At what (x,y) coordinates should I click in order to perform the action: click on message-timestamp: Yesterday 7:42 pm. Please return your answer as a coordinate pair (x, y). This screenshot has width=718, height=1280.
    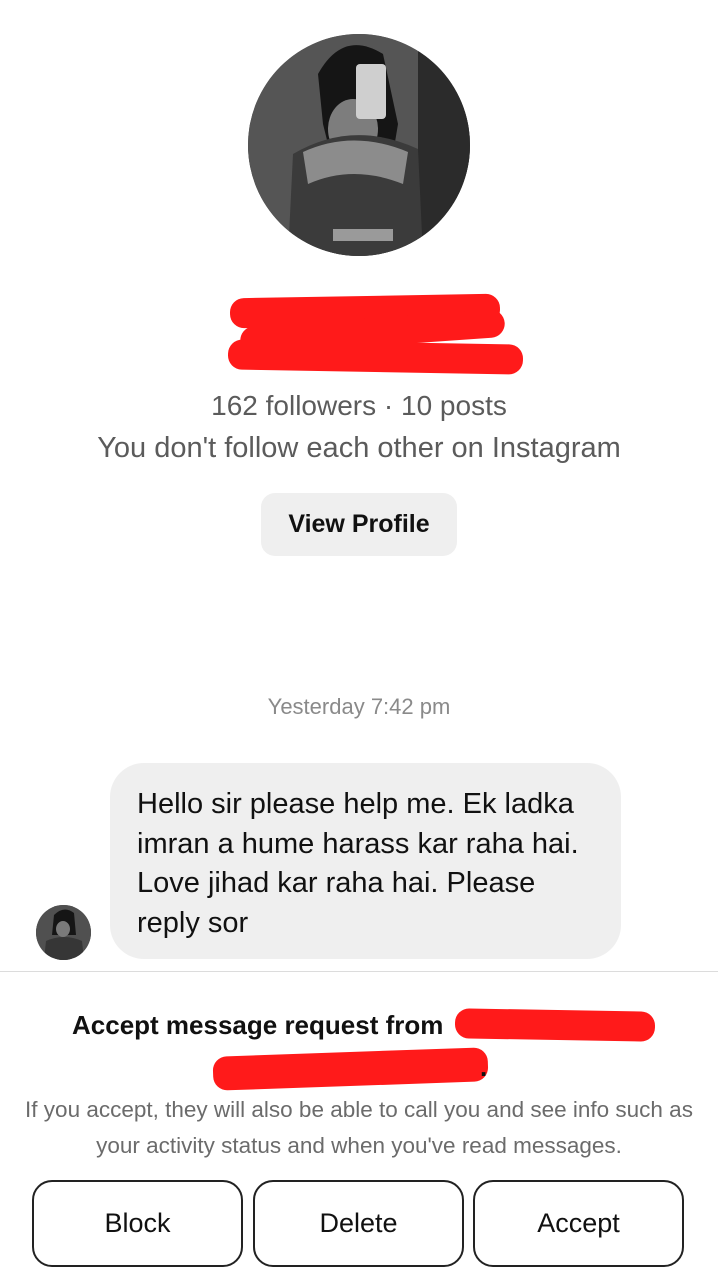
    Looking at the image, I should click on (359, 706).